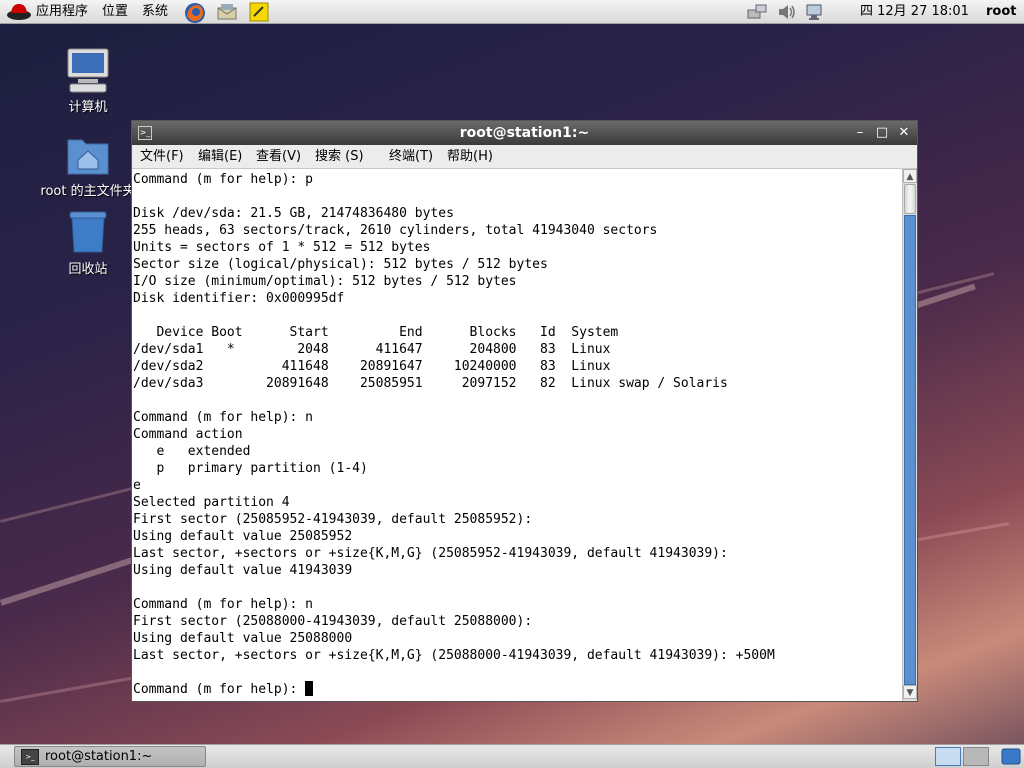  What do you see at coordinates (411, 157) in the screenshot?
I see `menu-terminal: 终端(T)` at bounding box center [411, 157].